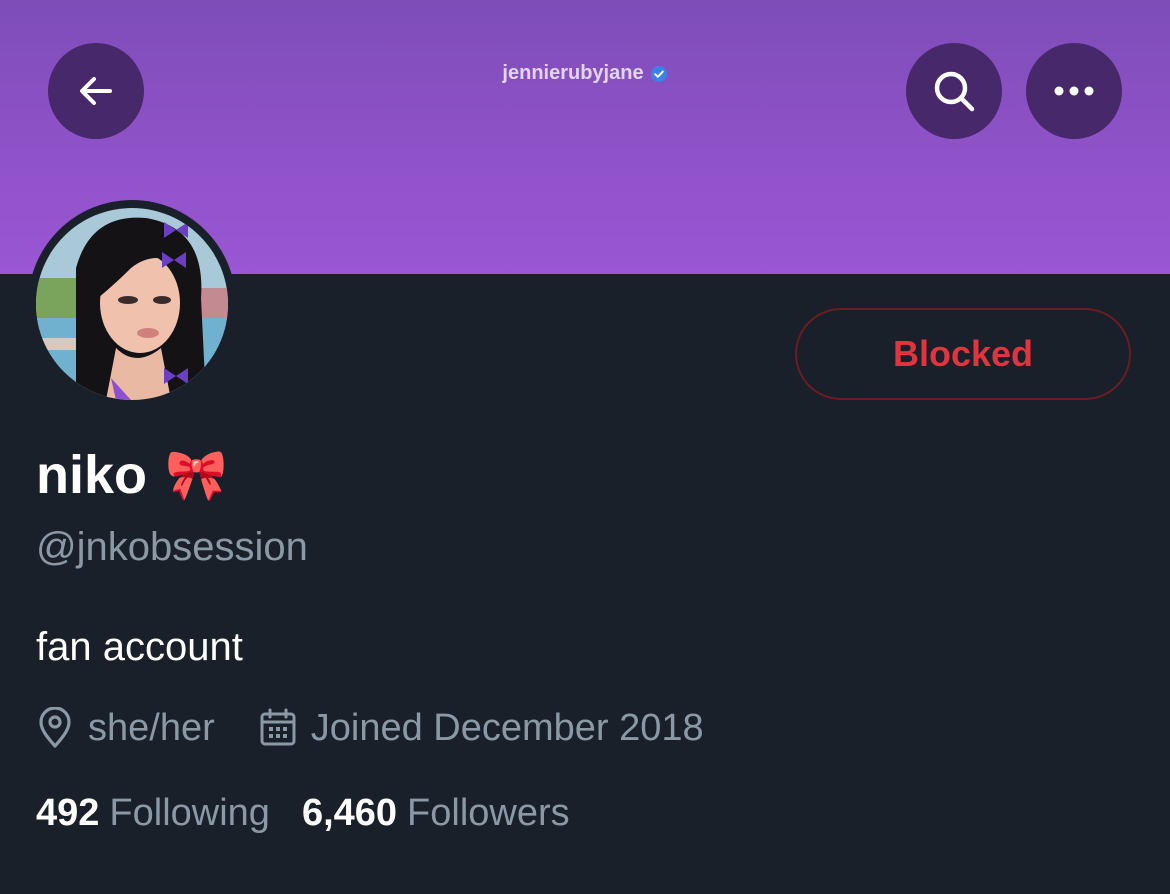  Describe the element at coordinates (55, 727) in the screenshot. I see `location-pin-icon` at that location.